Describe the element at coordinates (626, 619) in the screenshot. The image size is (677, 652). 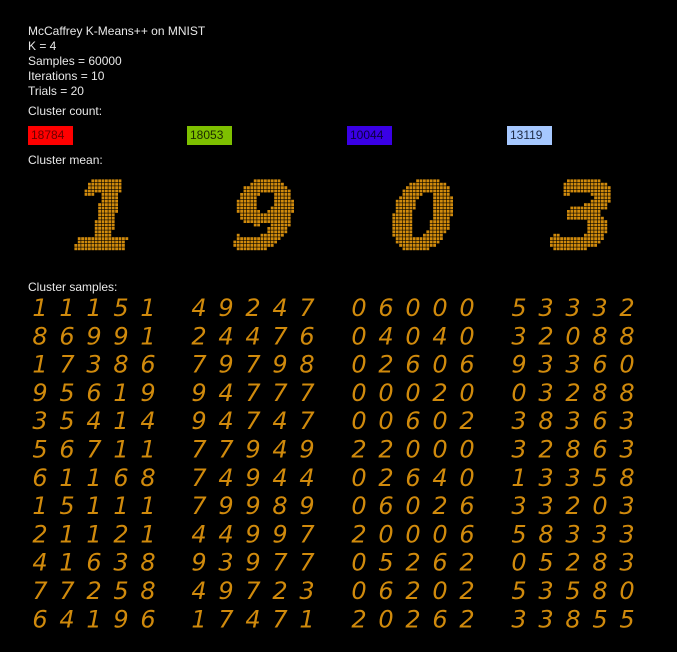
I see `sample-digit: 5` at that location.